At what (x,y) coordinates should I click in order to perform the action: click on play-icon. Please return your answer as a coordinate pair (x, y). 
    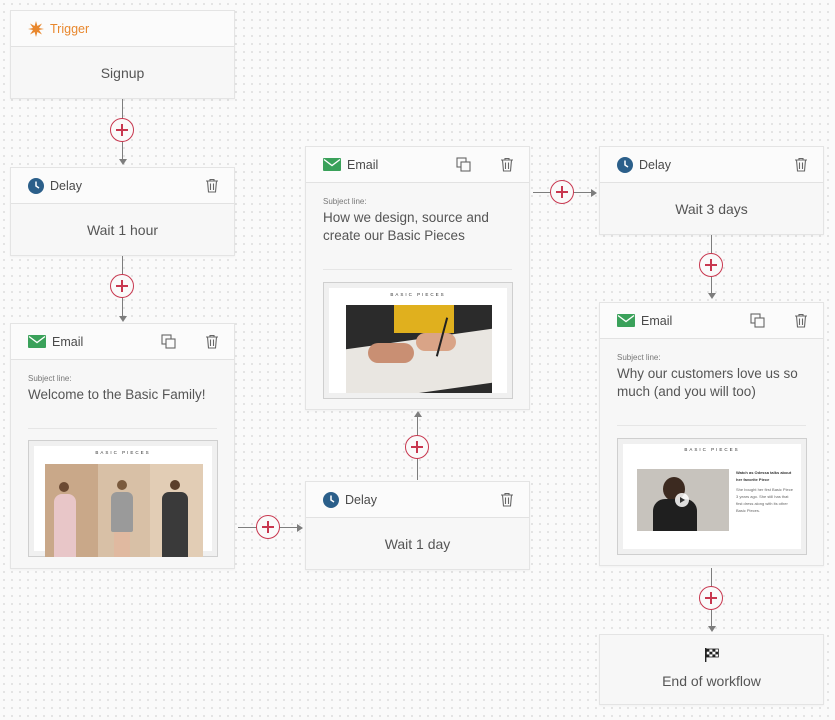
    Looking at the image, I should click on (682, 500).